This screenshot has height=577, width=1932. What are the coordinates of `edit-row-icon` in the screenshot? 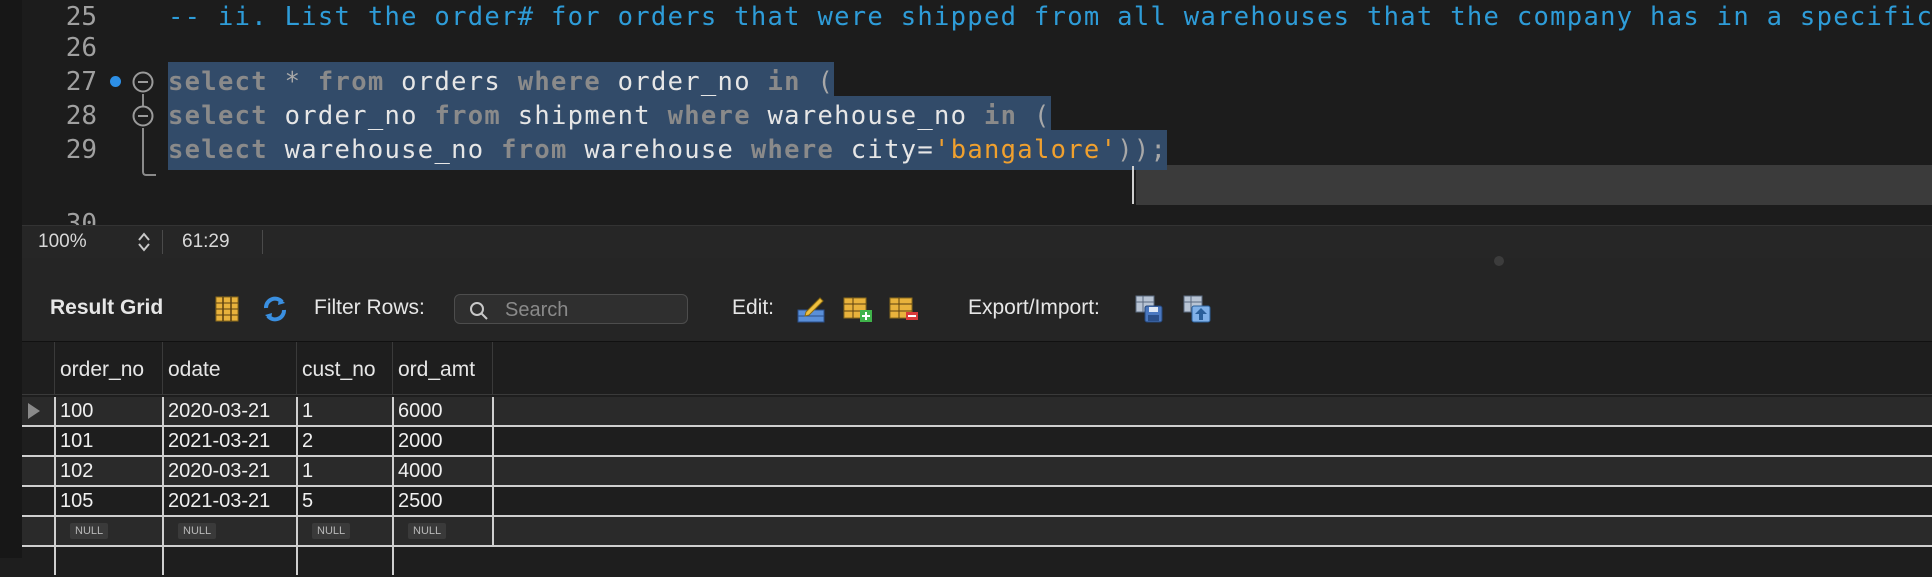 It's located at (811, 309).